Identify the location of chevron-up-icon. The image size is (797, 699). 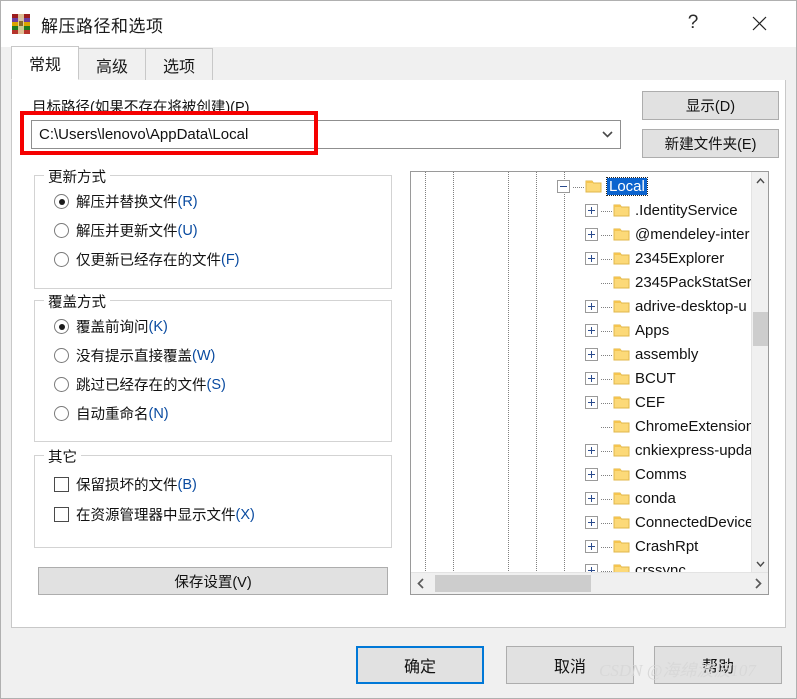
(760, 180).